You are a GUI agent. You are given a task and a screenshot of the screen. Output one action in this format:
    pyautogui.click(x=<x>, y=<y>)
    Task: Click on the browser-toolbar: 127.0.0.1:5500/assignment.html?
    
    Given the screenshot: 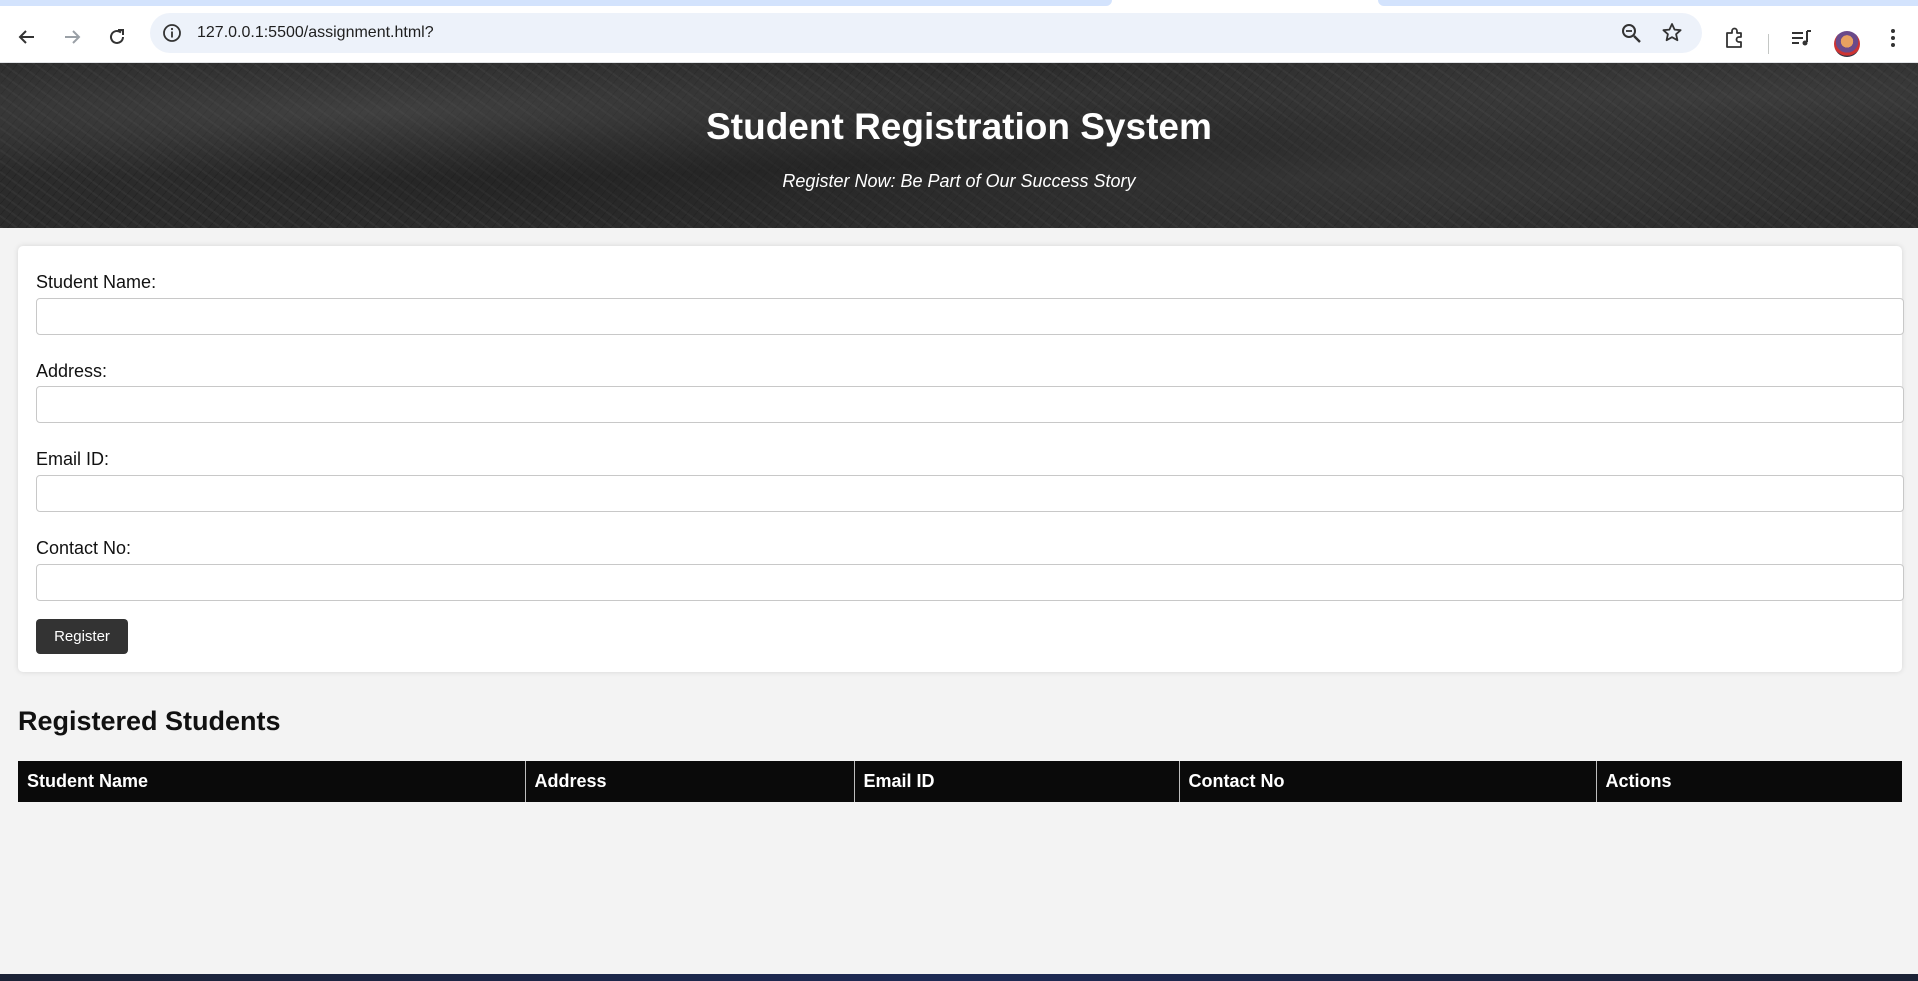 What is the action you would take?
    pyautogui.click(x=959, y=37)
    